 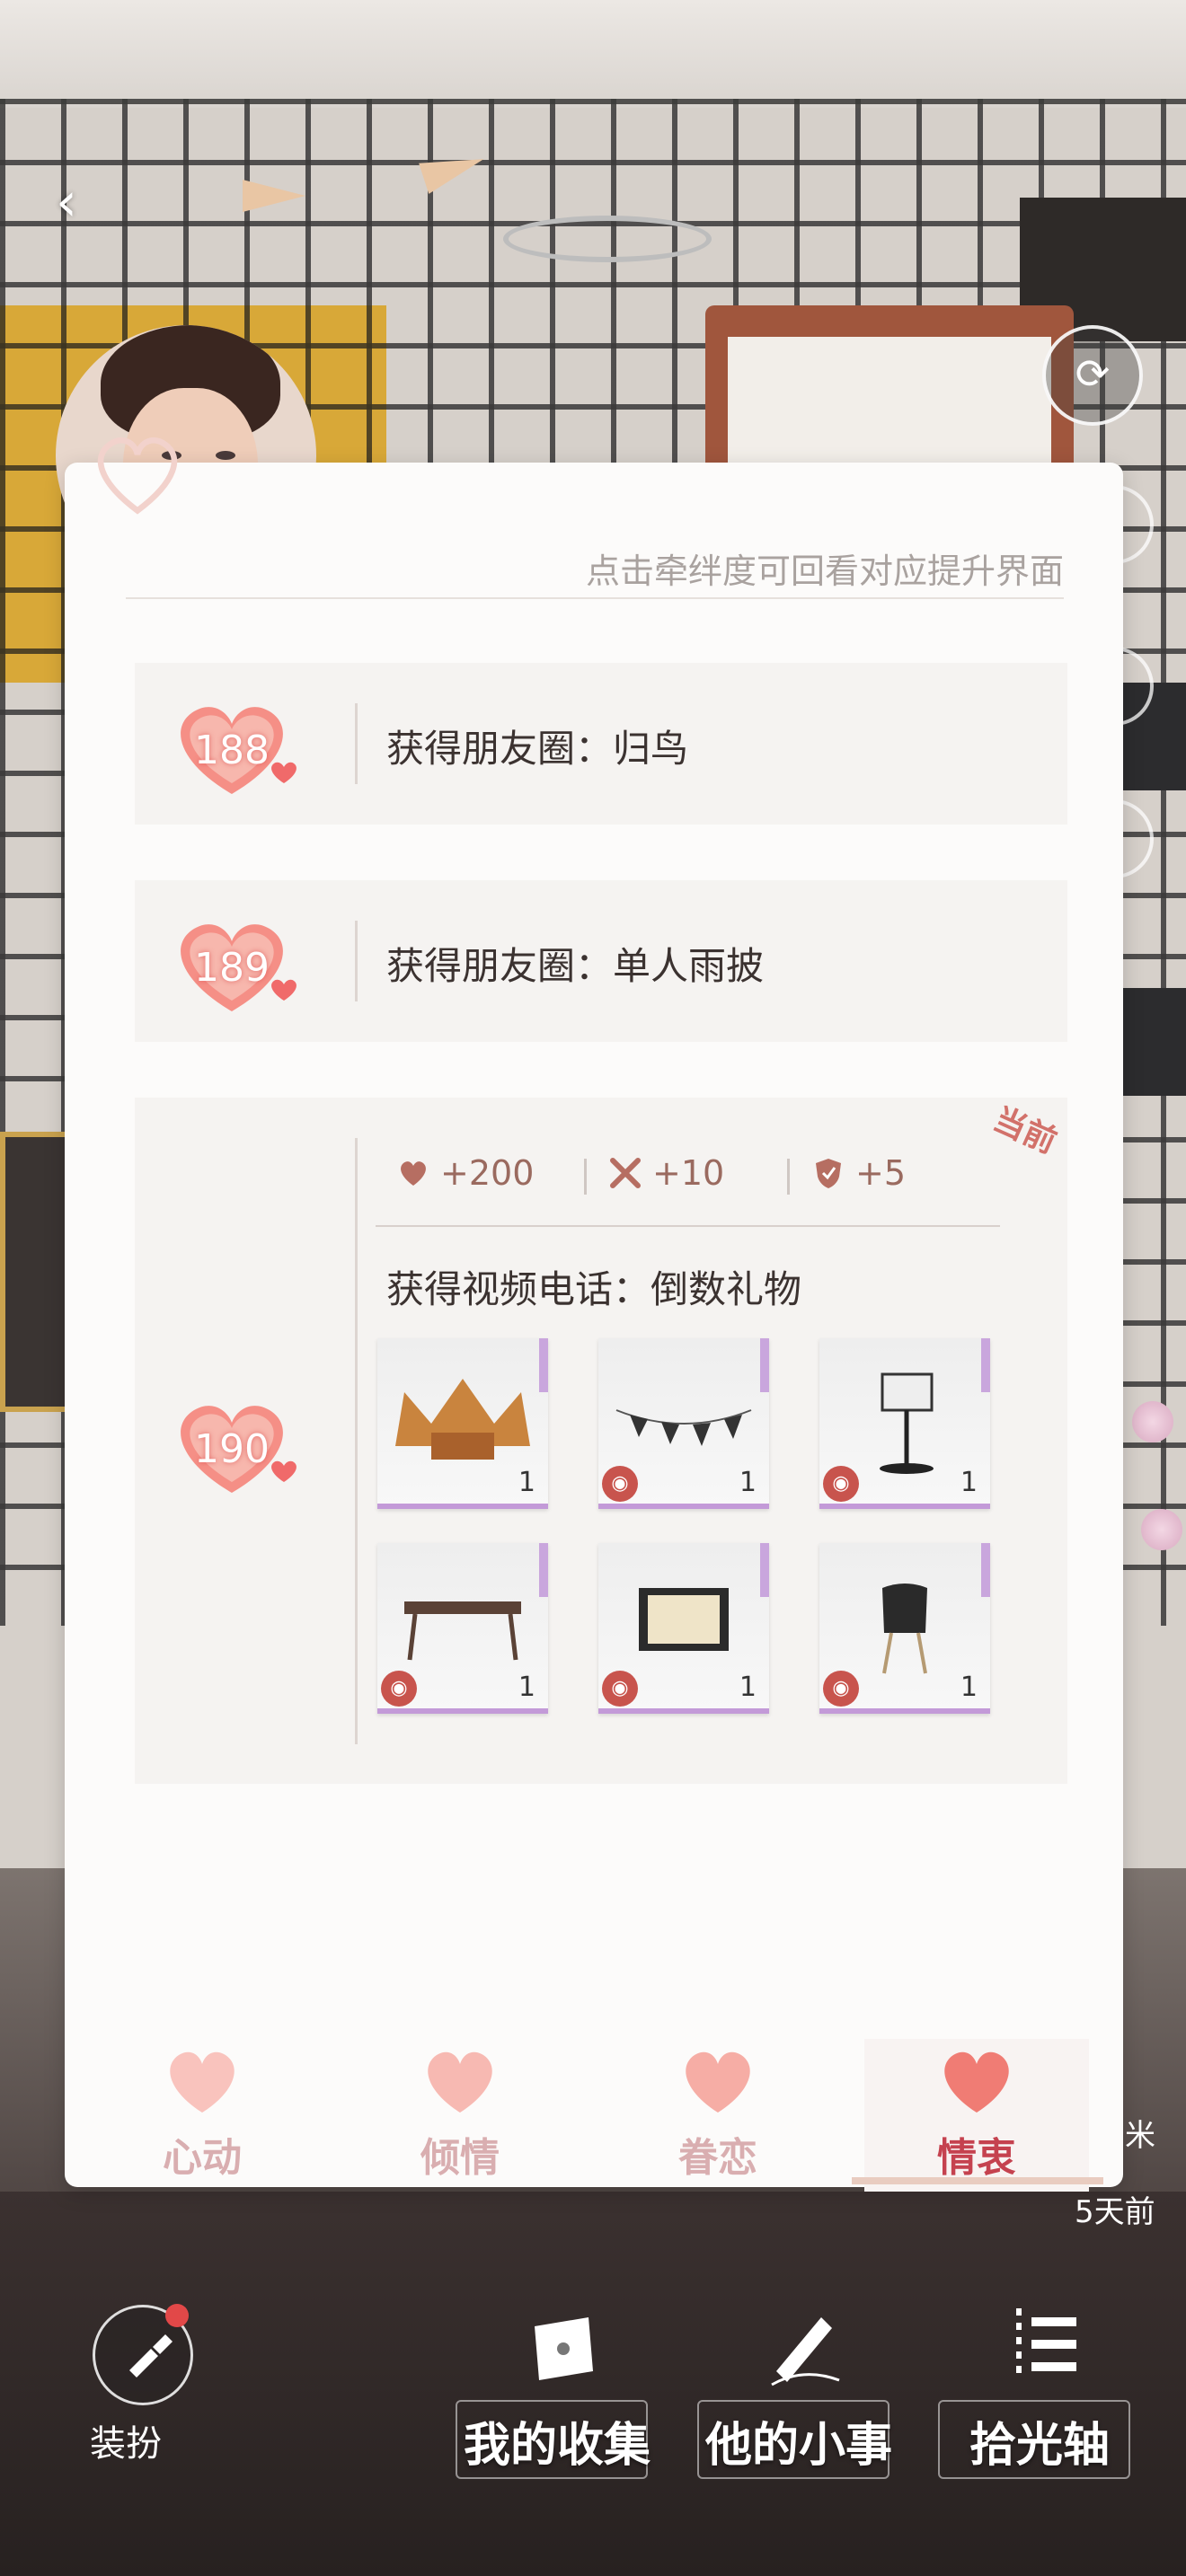 I want to click on timeline-icon, so click(x=1046, y=2344).